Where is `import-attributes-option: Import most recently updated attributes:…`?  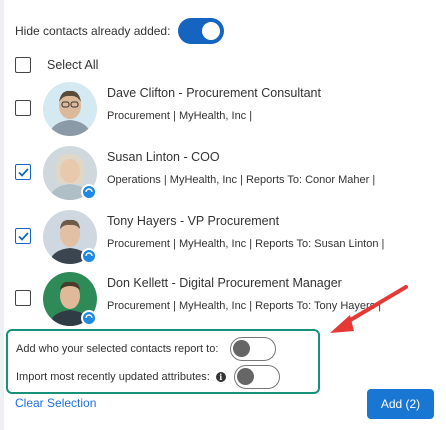 import-attributes-option: Import most recently updated attributes:… is located at coordinates (148, 377).